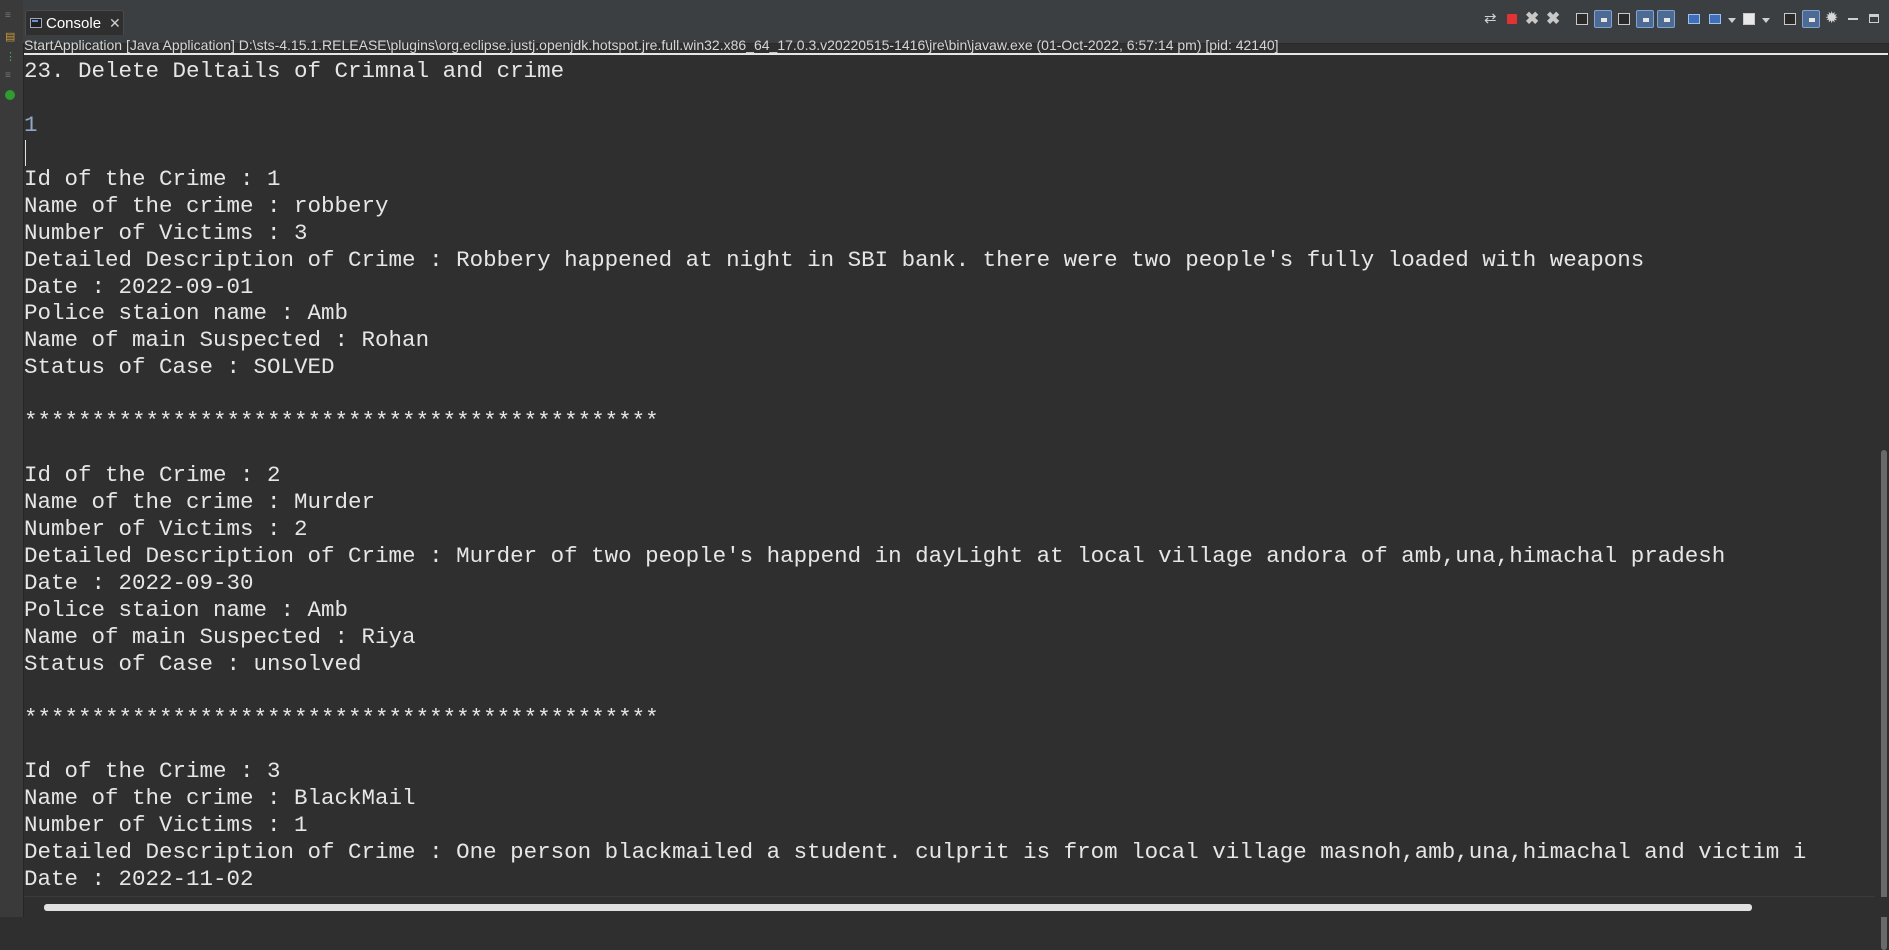  I want to click on tab-console-label: Console, so click(74, 23).